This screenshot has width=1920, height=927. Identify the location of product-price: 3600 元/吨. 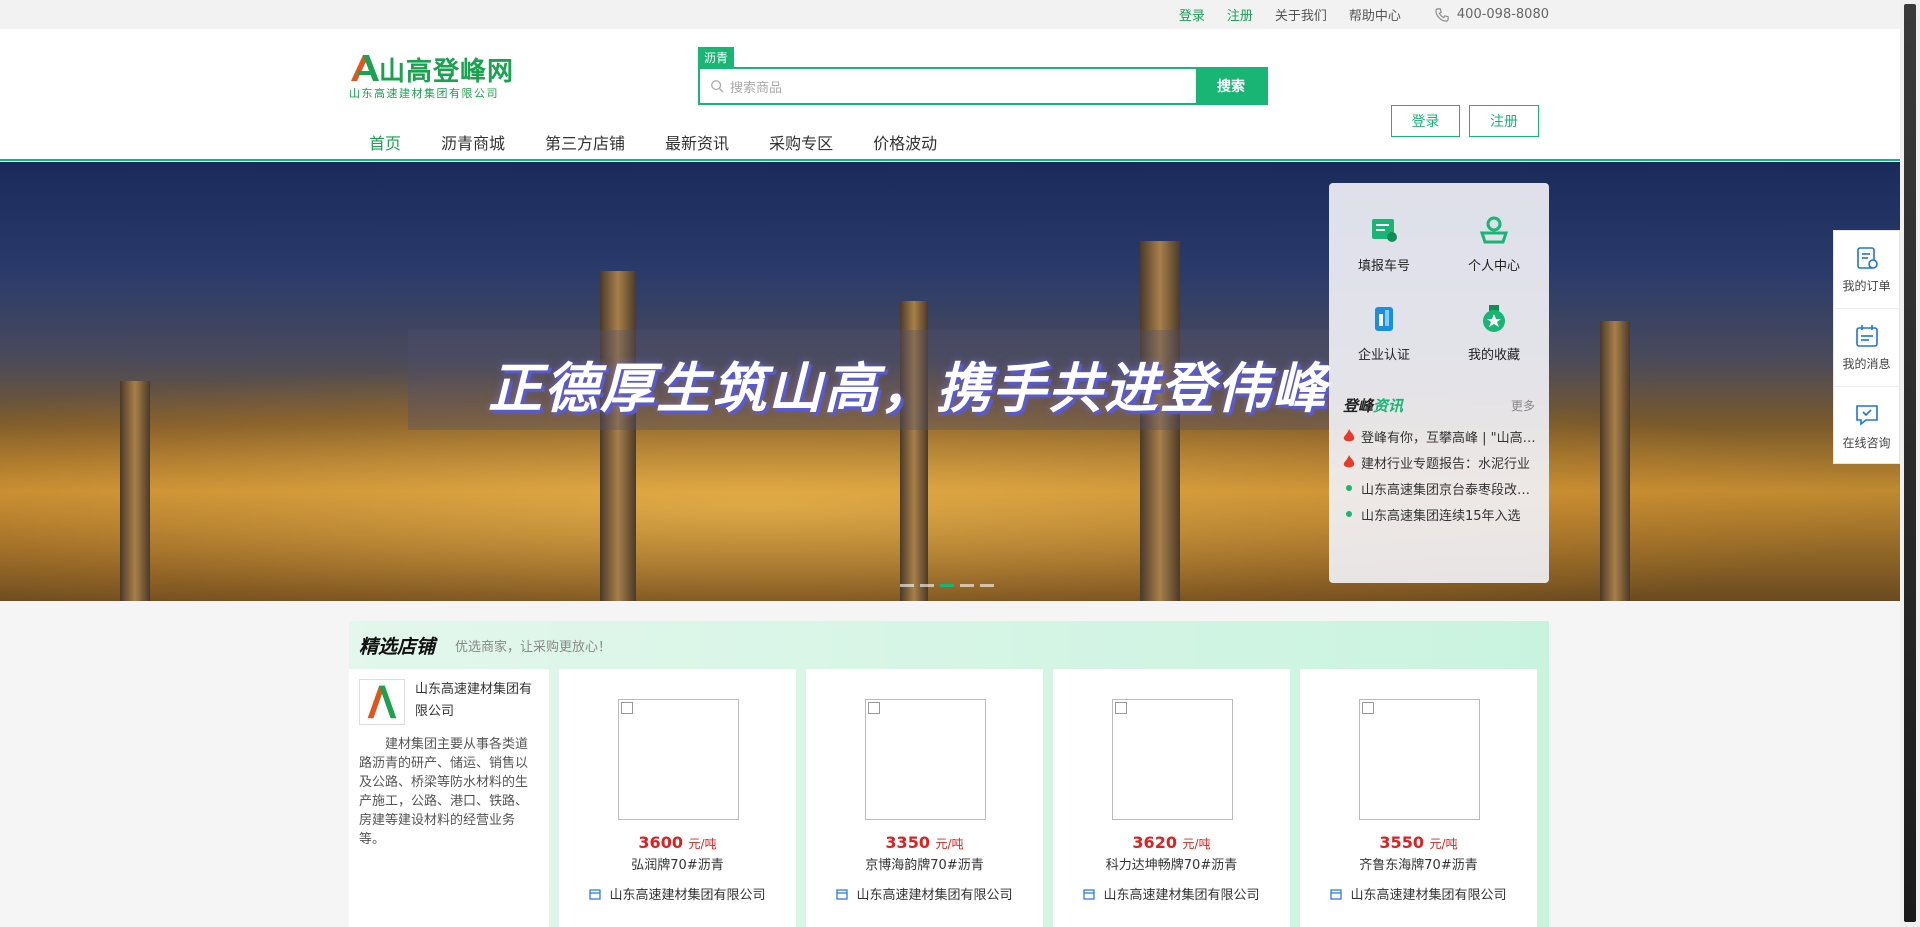
(677, 842).